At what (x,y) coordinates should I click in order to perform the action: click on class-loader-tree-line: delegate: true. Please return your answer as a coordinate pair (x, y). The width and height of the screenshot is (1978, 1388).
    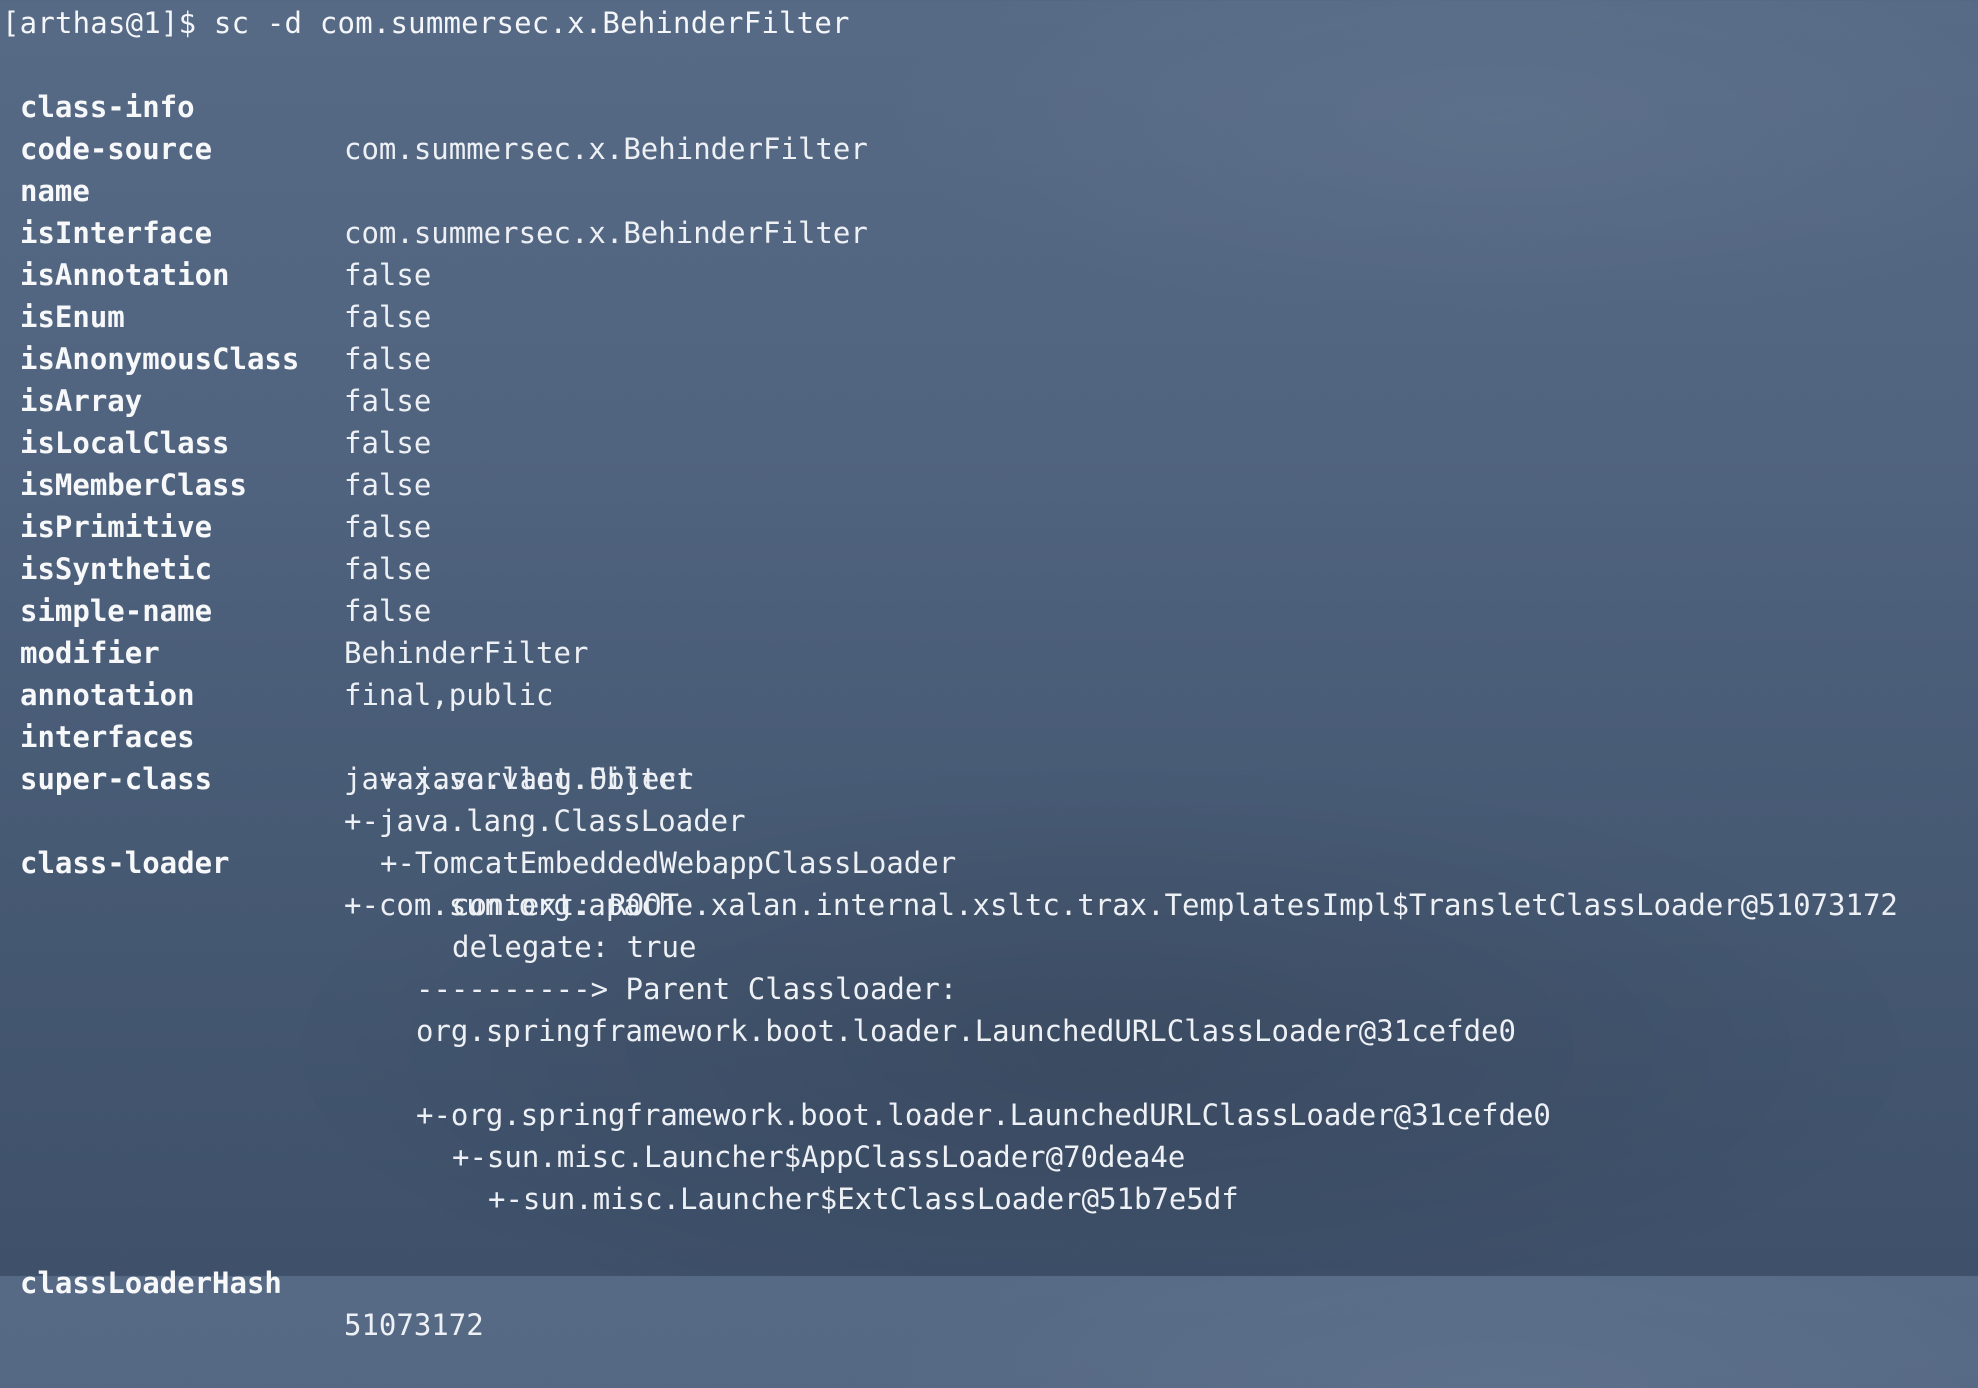
    Looking at the image, I should click on (574, 947).